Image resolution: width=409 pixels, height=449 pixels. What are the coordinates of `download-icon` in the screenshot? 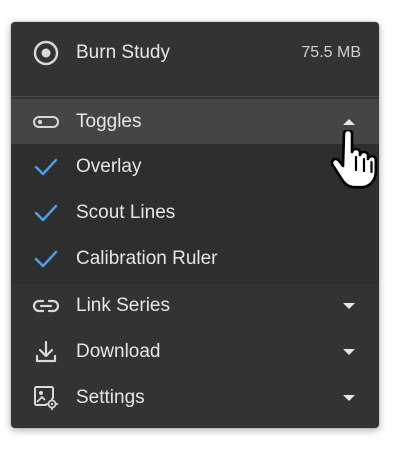 It's located at (46, 352).